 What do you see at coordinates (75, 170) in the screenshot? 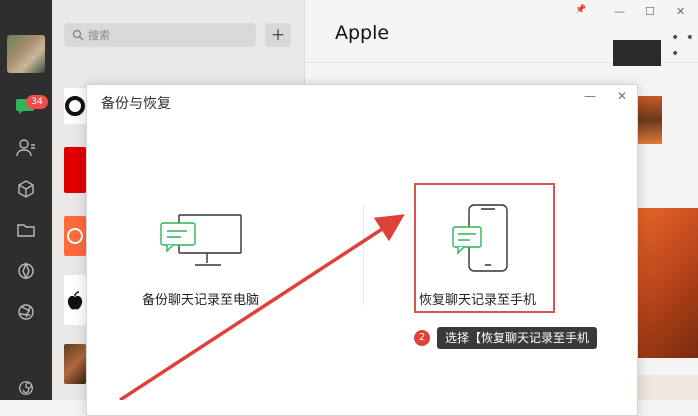
I see `chat-thumb-uniqlo` at bounding box center [75, 170].